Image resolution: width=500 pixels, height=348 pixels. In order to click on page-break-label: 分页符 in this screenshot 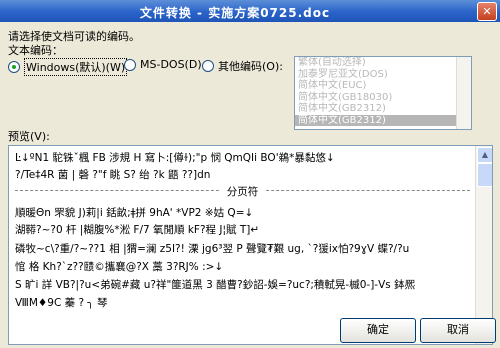, I will do `click(242, 192)`.